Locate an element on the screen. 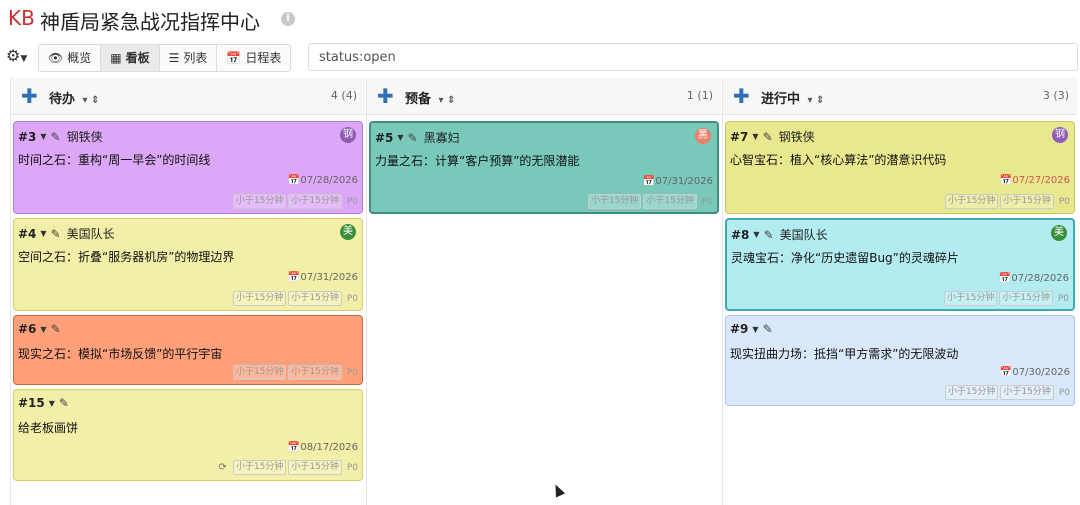 The image size is (1080, 505). task-title: 力量之石：计算“客户预算”的无限潜能 is located at coordinates (477, 160).